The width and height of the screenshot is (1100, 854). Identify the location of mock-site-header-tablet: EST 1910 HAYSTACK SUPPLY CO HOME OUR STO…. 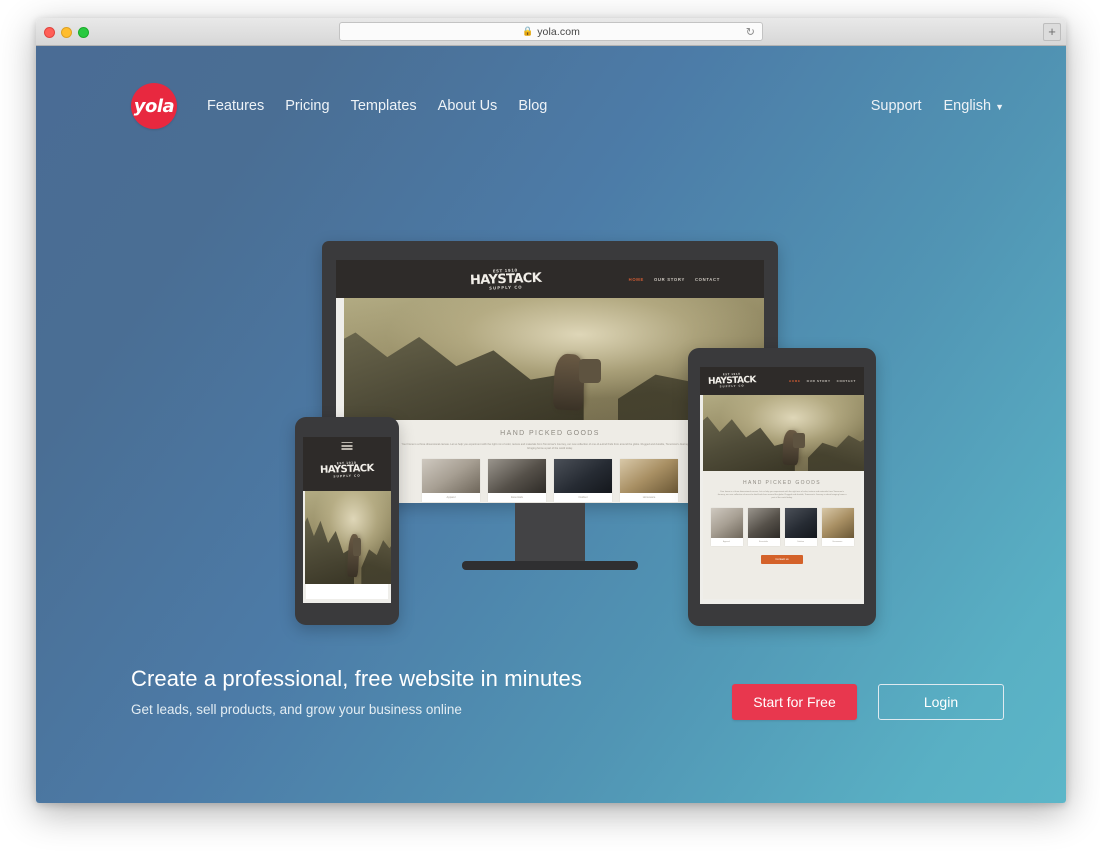
(782, 381).